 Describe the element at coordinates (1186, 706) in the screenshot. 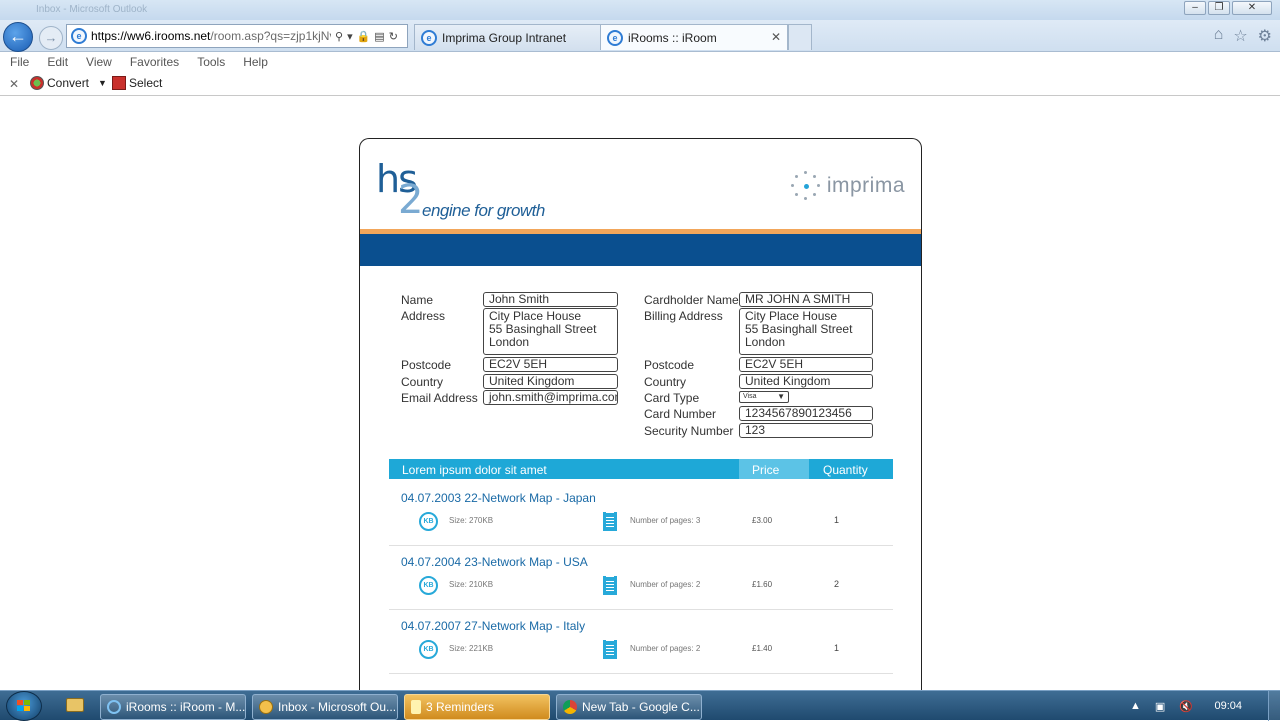

I see `volume-muted-icon: 🔇` at that location.